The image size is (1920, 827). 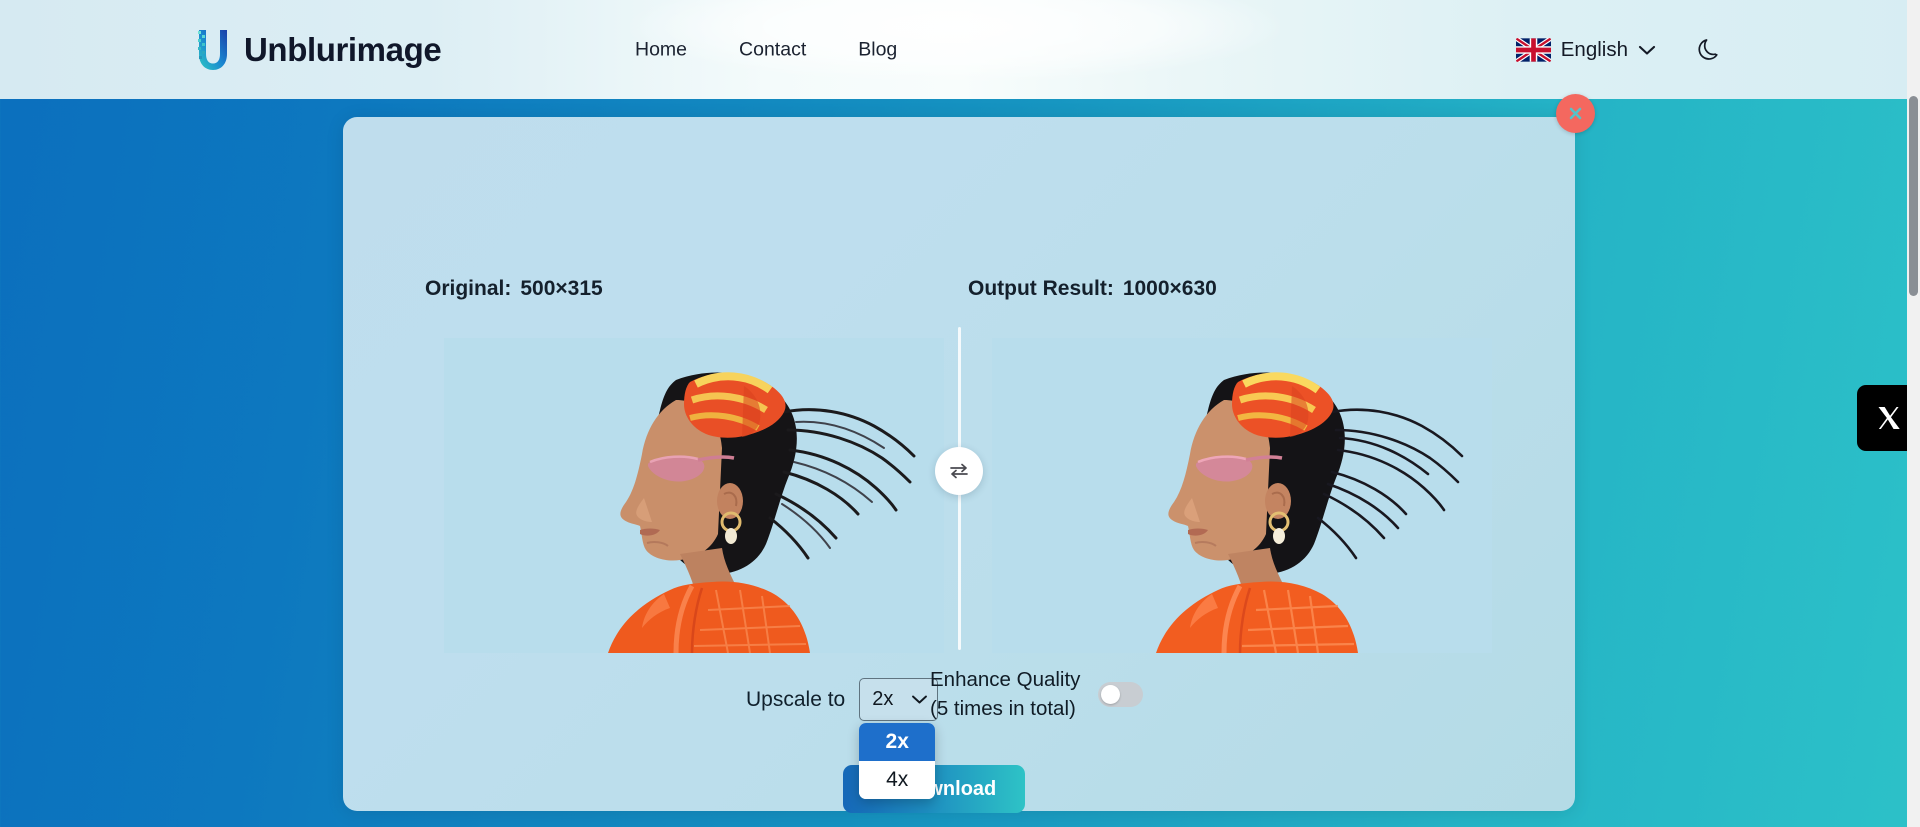 I want to click on output-image-frame, so click(x=1242, y=483).